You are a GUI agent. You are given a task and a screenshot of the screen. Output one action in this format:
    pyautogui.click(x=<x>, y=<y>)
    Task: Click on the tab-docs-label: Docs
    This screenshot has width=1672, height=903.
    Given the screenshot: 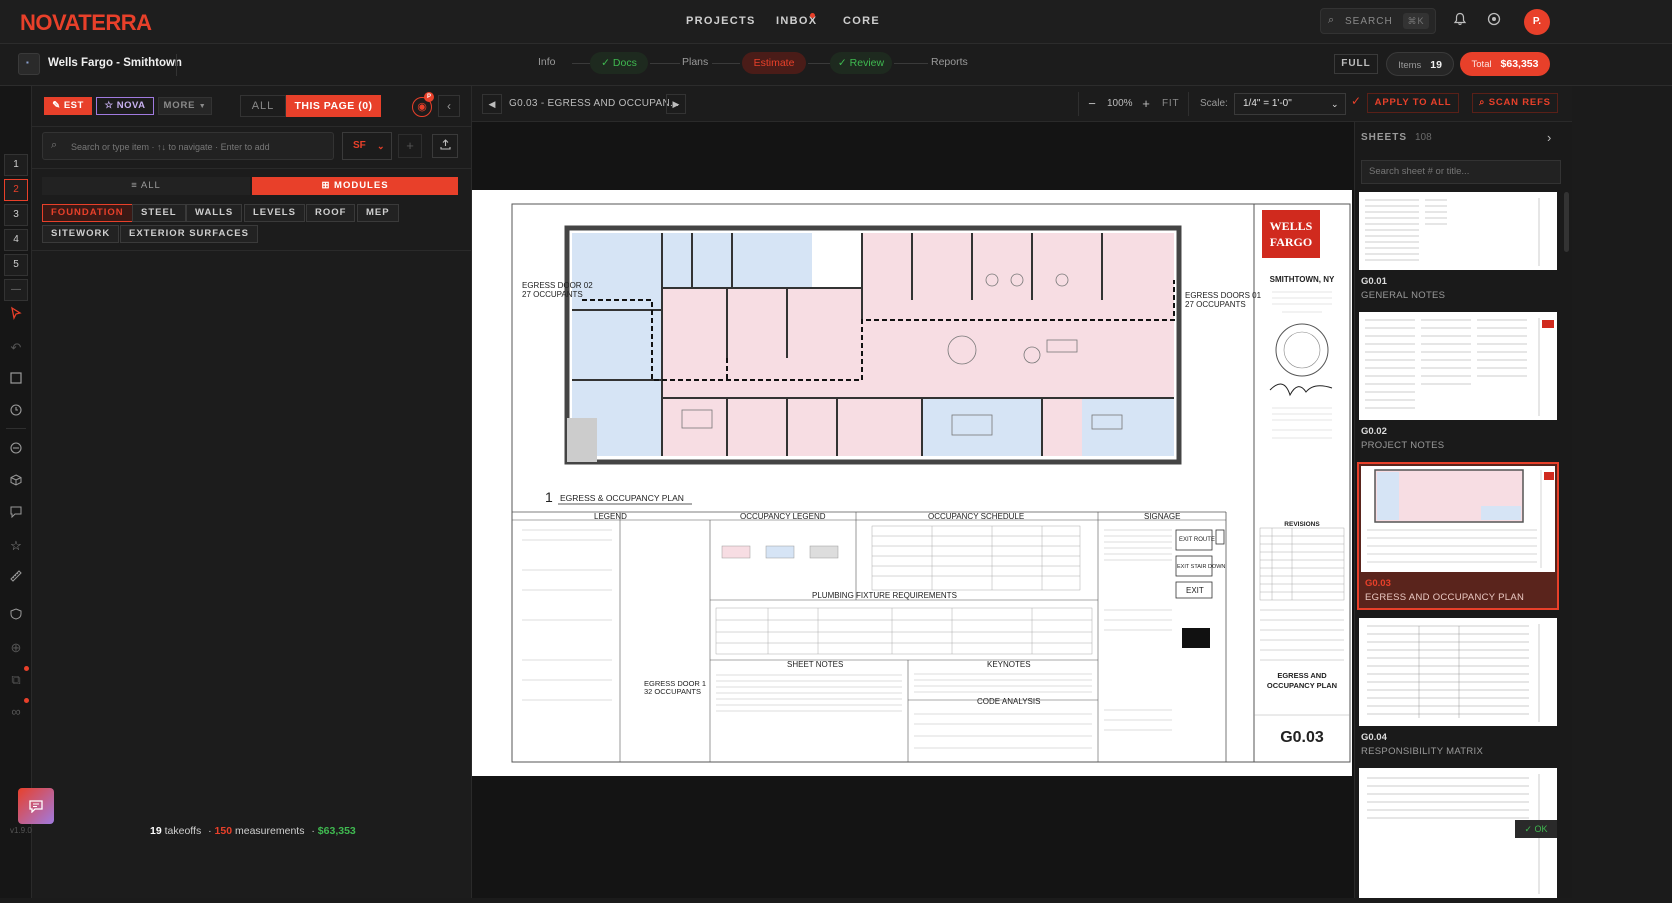 What is the action you would take?
    pyautogui.click(x=624, y=63)
    